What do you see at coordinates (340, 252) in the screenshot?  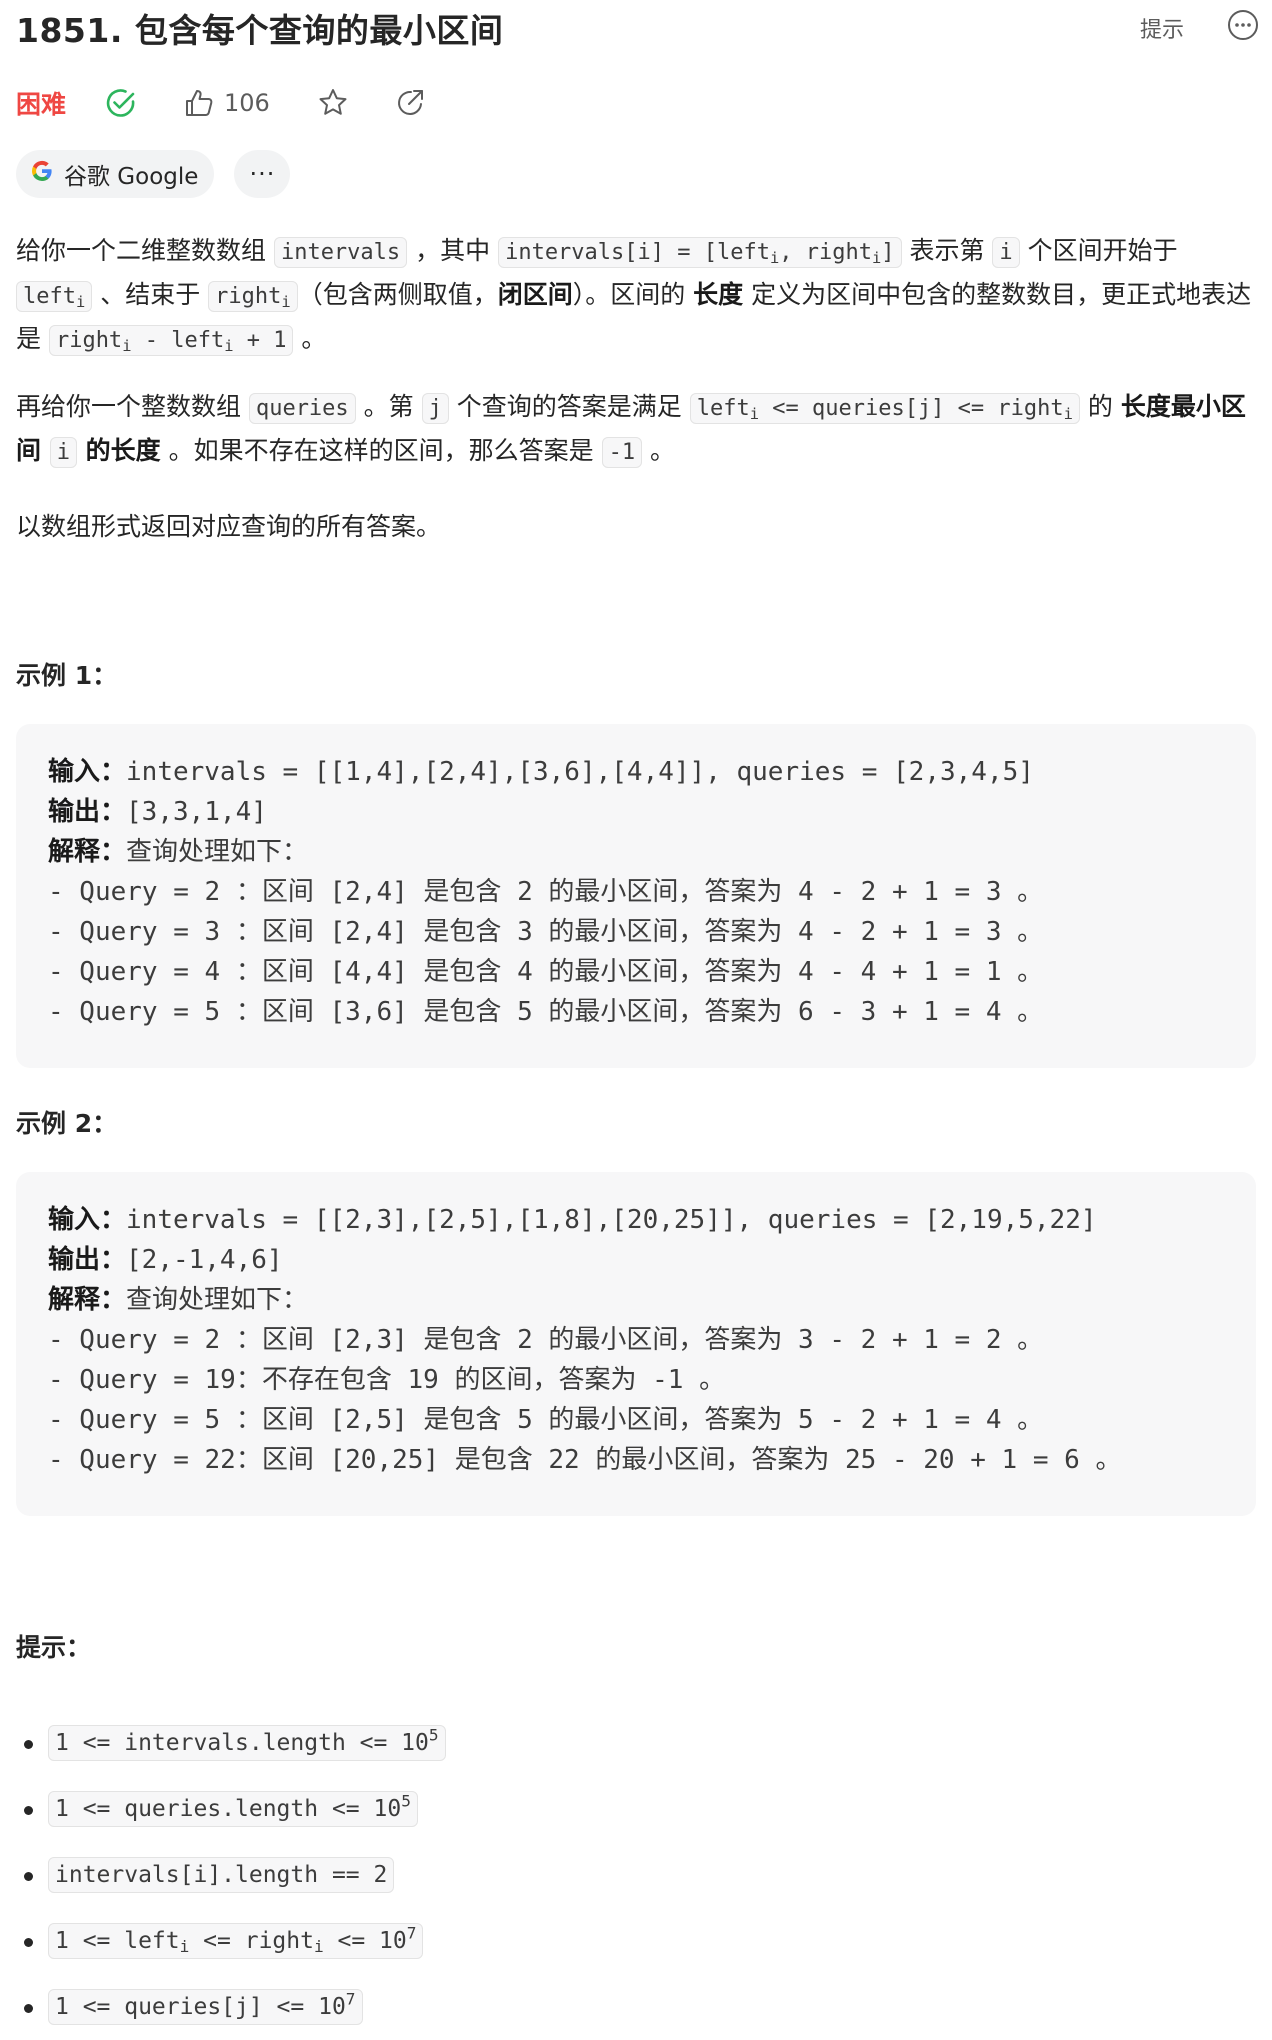 I see `p1-code: intervals` at bounding box center [340, 252].